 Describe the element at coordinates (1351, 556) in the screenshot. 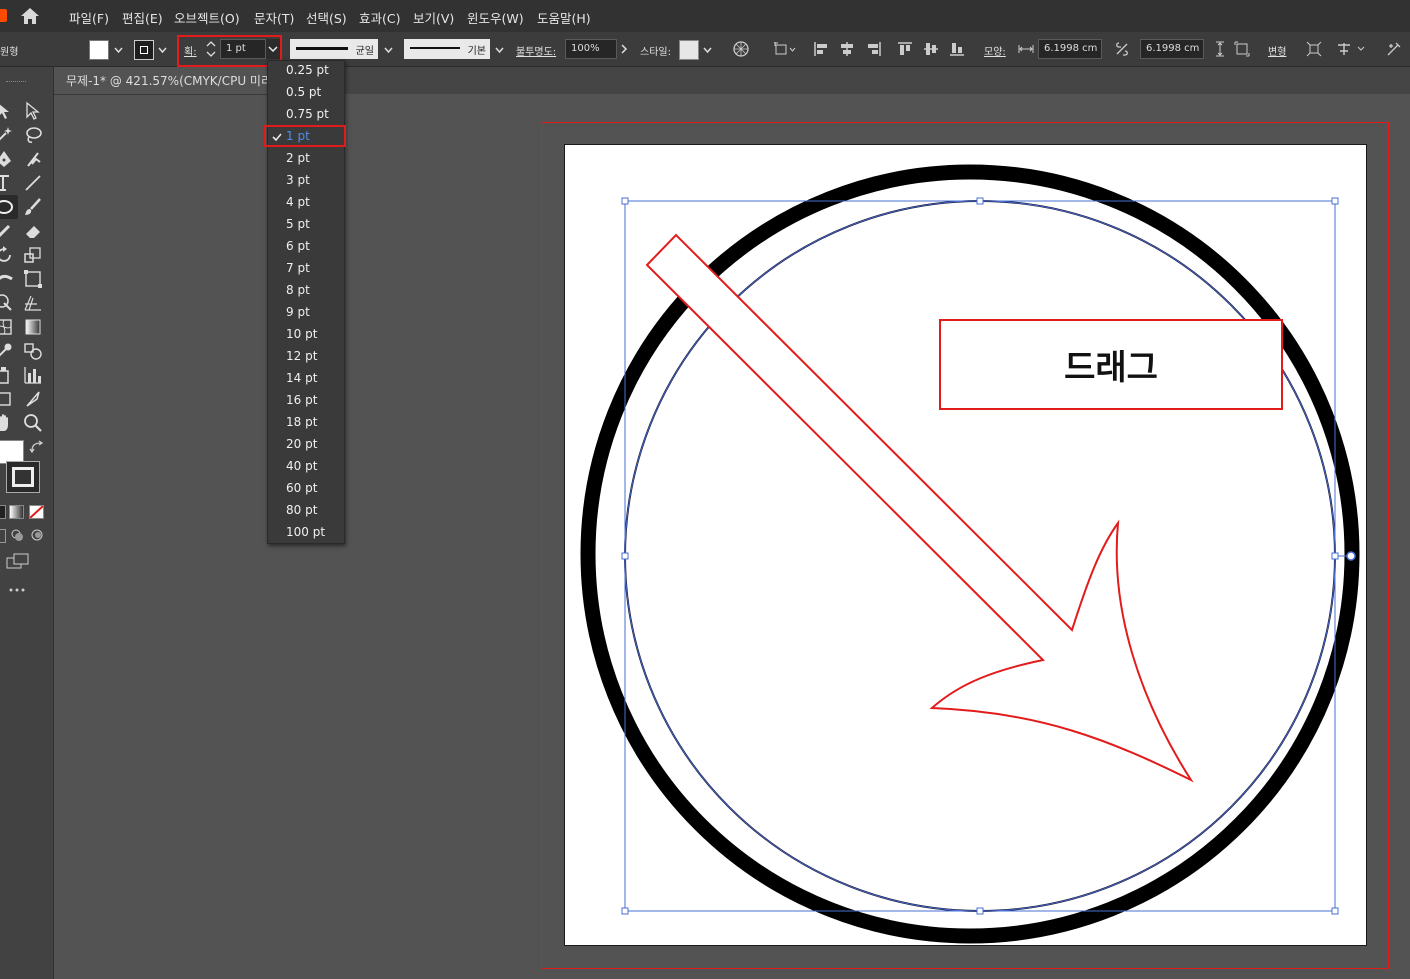

I see `pie-widget-handle` at that location.